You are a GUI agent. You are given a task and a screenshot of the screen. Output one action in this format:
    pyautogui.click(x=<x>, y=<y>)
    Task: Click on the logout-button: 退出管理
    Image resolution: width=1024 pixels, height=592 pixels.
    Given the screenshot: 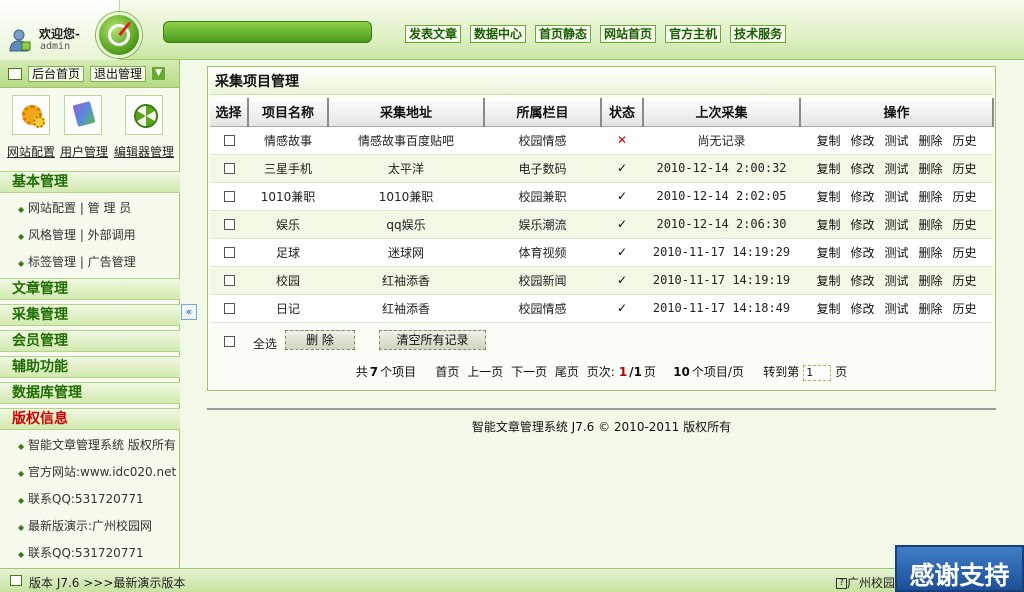 What is the action you would take?
    pyautogui.click(x=118, y=73)
    